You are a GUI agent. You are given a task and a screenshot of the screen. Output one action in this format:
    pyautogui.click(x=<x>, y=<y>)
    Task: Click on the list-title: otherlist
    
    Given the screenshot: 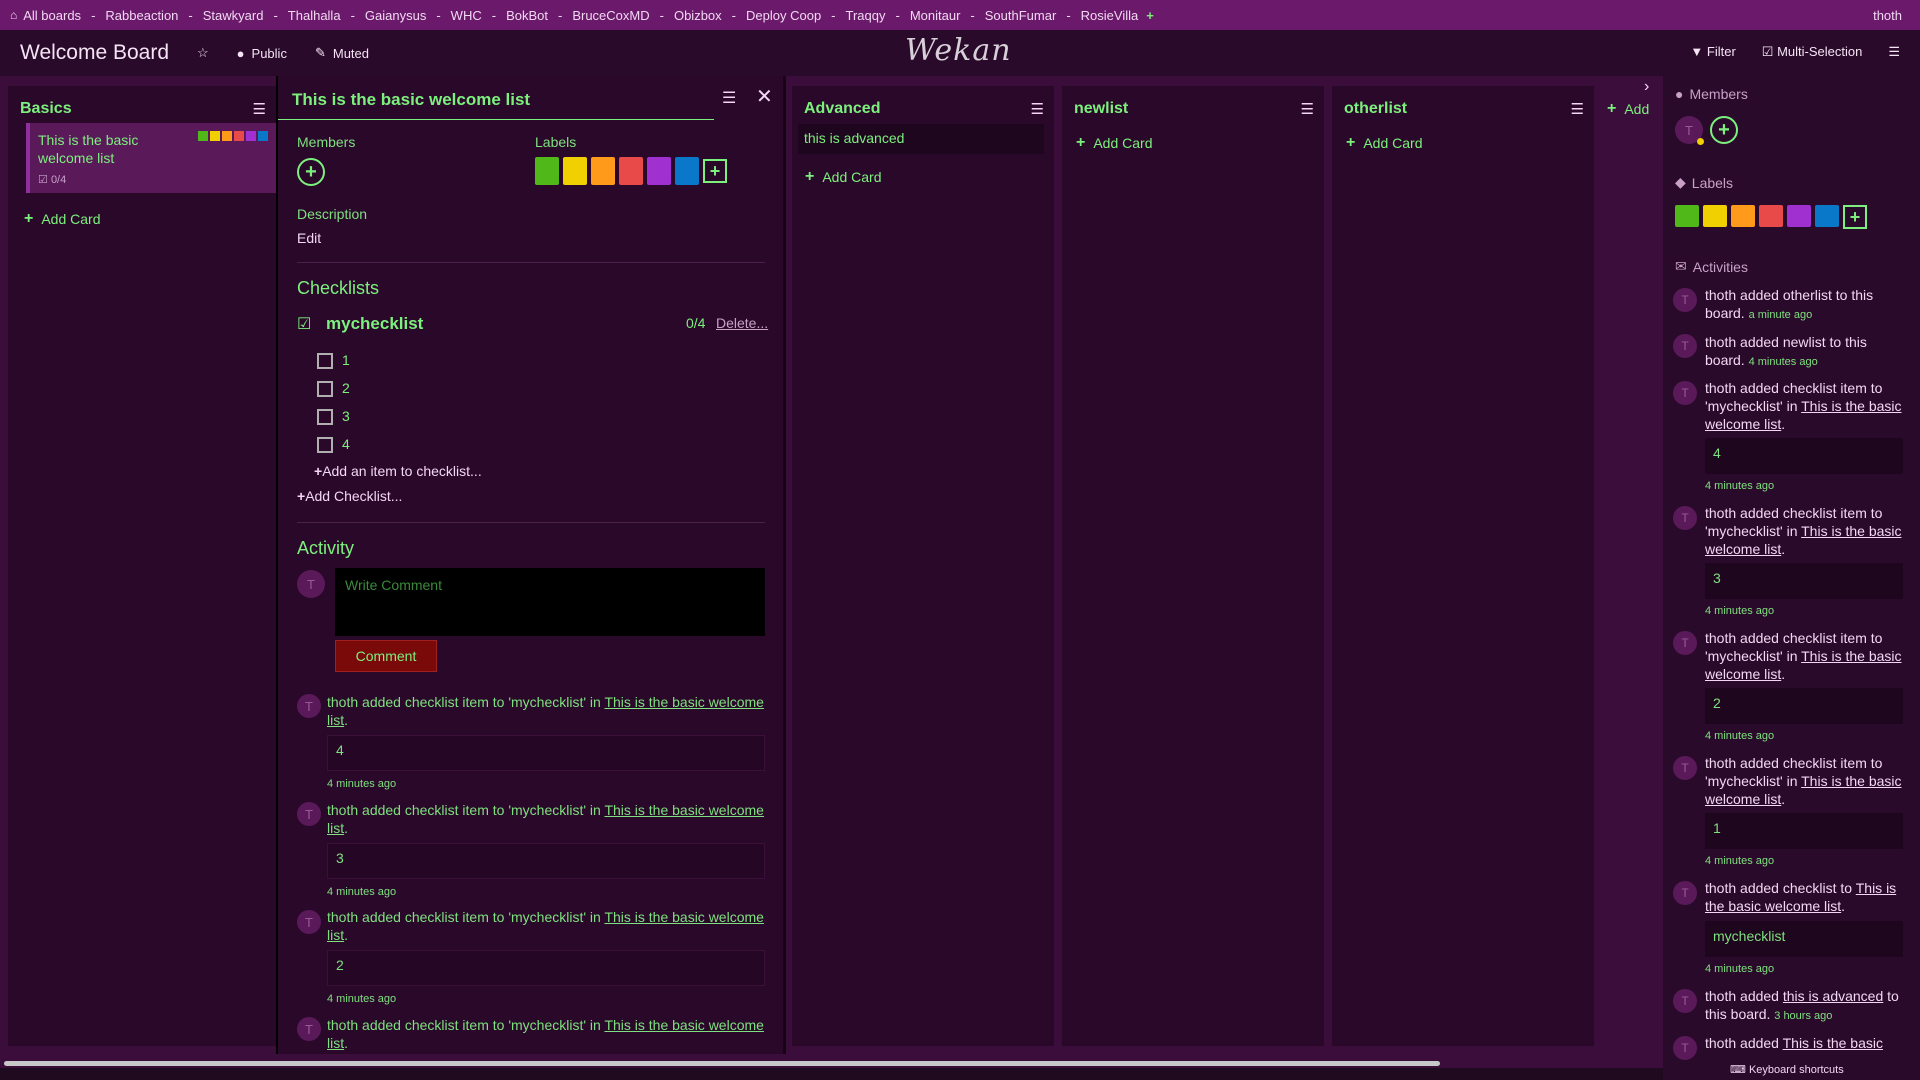 What is the action you would take?
    pyautogui.click(x=1375, y=109)
    